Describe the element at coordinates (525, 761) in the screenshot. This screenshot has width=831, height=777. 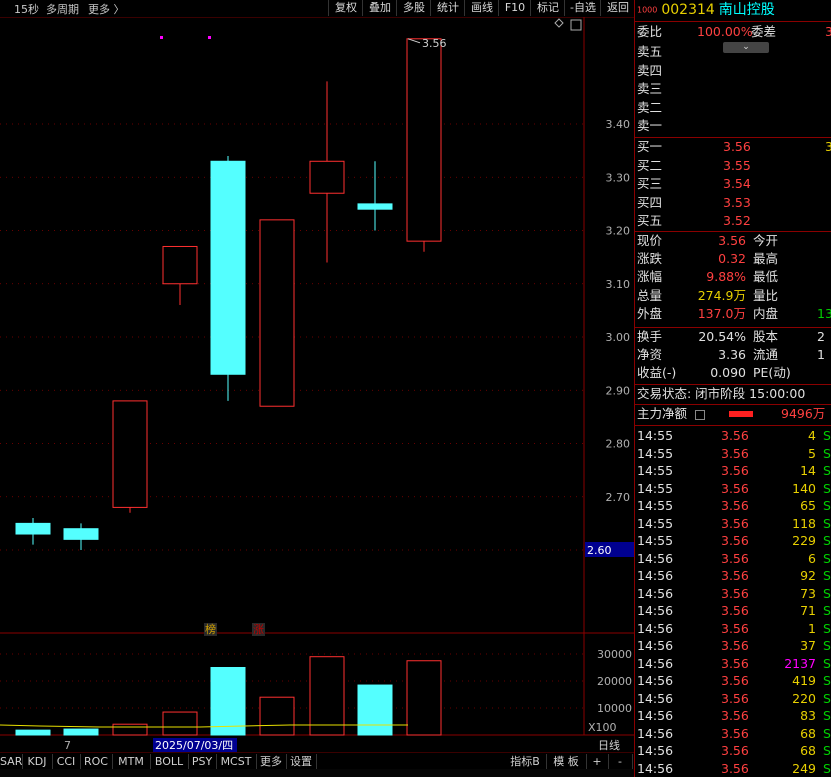
I see `tab-indicator-b: 指标B` at that location.